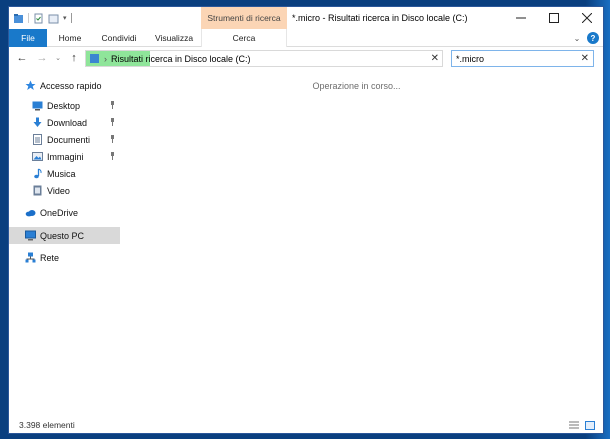 This screenshot has height=439, width=610. I want to click on sidebar-item-label: Rete, so click(50, 257).